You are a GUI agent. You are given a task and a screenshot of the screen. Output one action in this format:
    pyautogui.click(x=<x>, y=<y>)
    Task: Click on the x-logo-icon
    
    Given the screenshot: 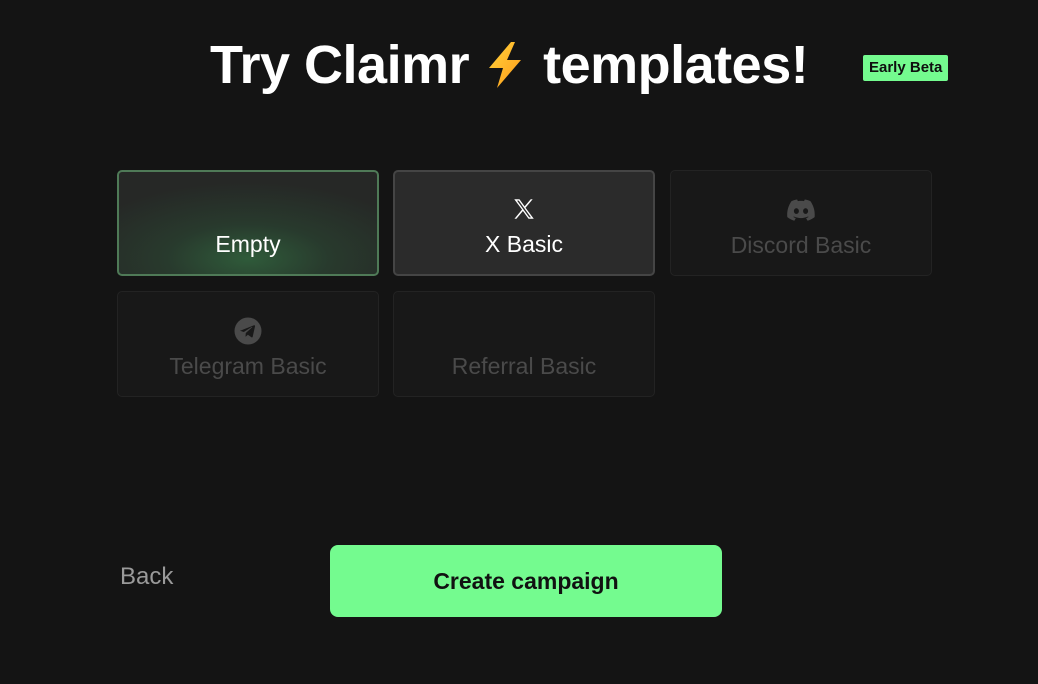 What is the action you would take?
    pyautogui.click(x=524, y=209)
    